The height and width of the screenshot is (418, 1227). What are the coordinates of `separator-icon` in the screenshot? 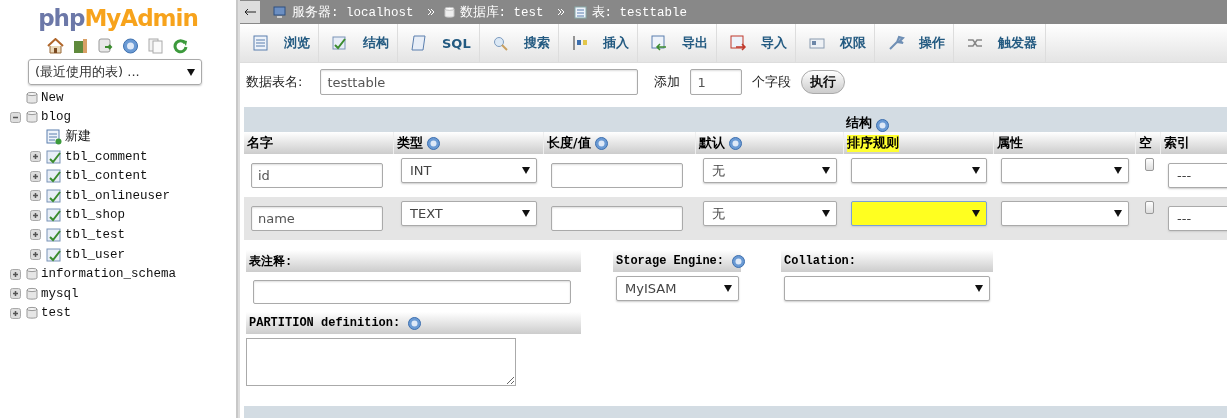 It's located at (560, 12).